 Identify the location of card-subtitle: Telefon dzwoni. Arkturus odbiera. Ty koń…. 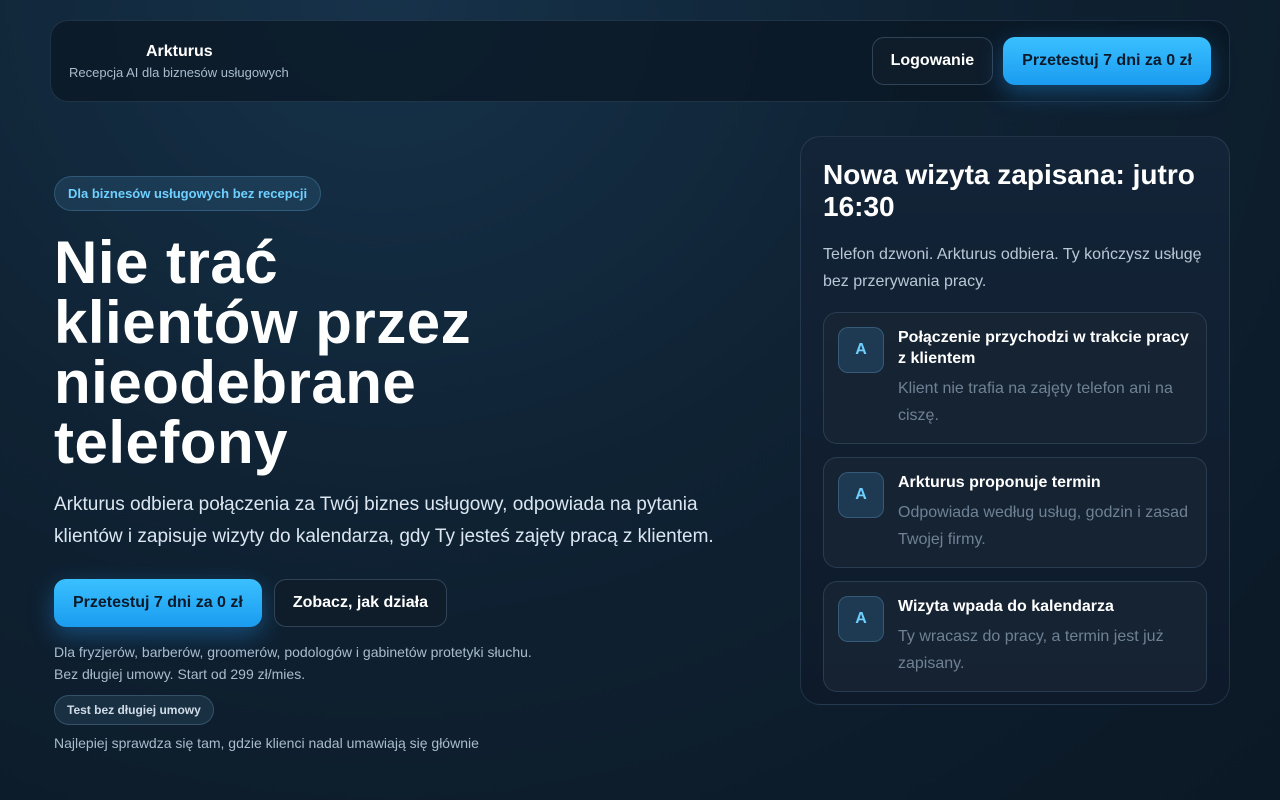
(1012, 268).